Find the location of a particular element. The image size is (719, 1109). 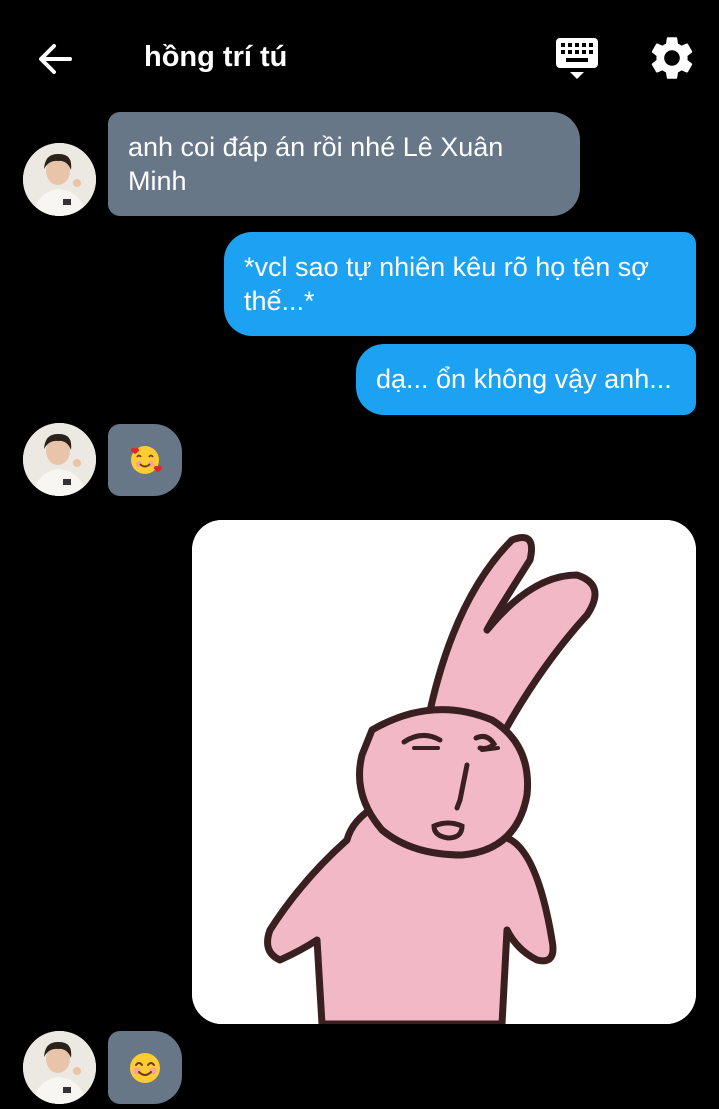

message-text: anh coi đáp án rồi nhé Lê Xuân Minh is located at coordinates (316, 164).